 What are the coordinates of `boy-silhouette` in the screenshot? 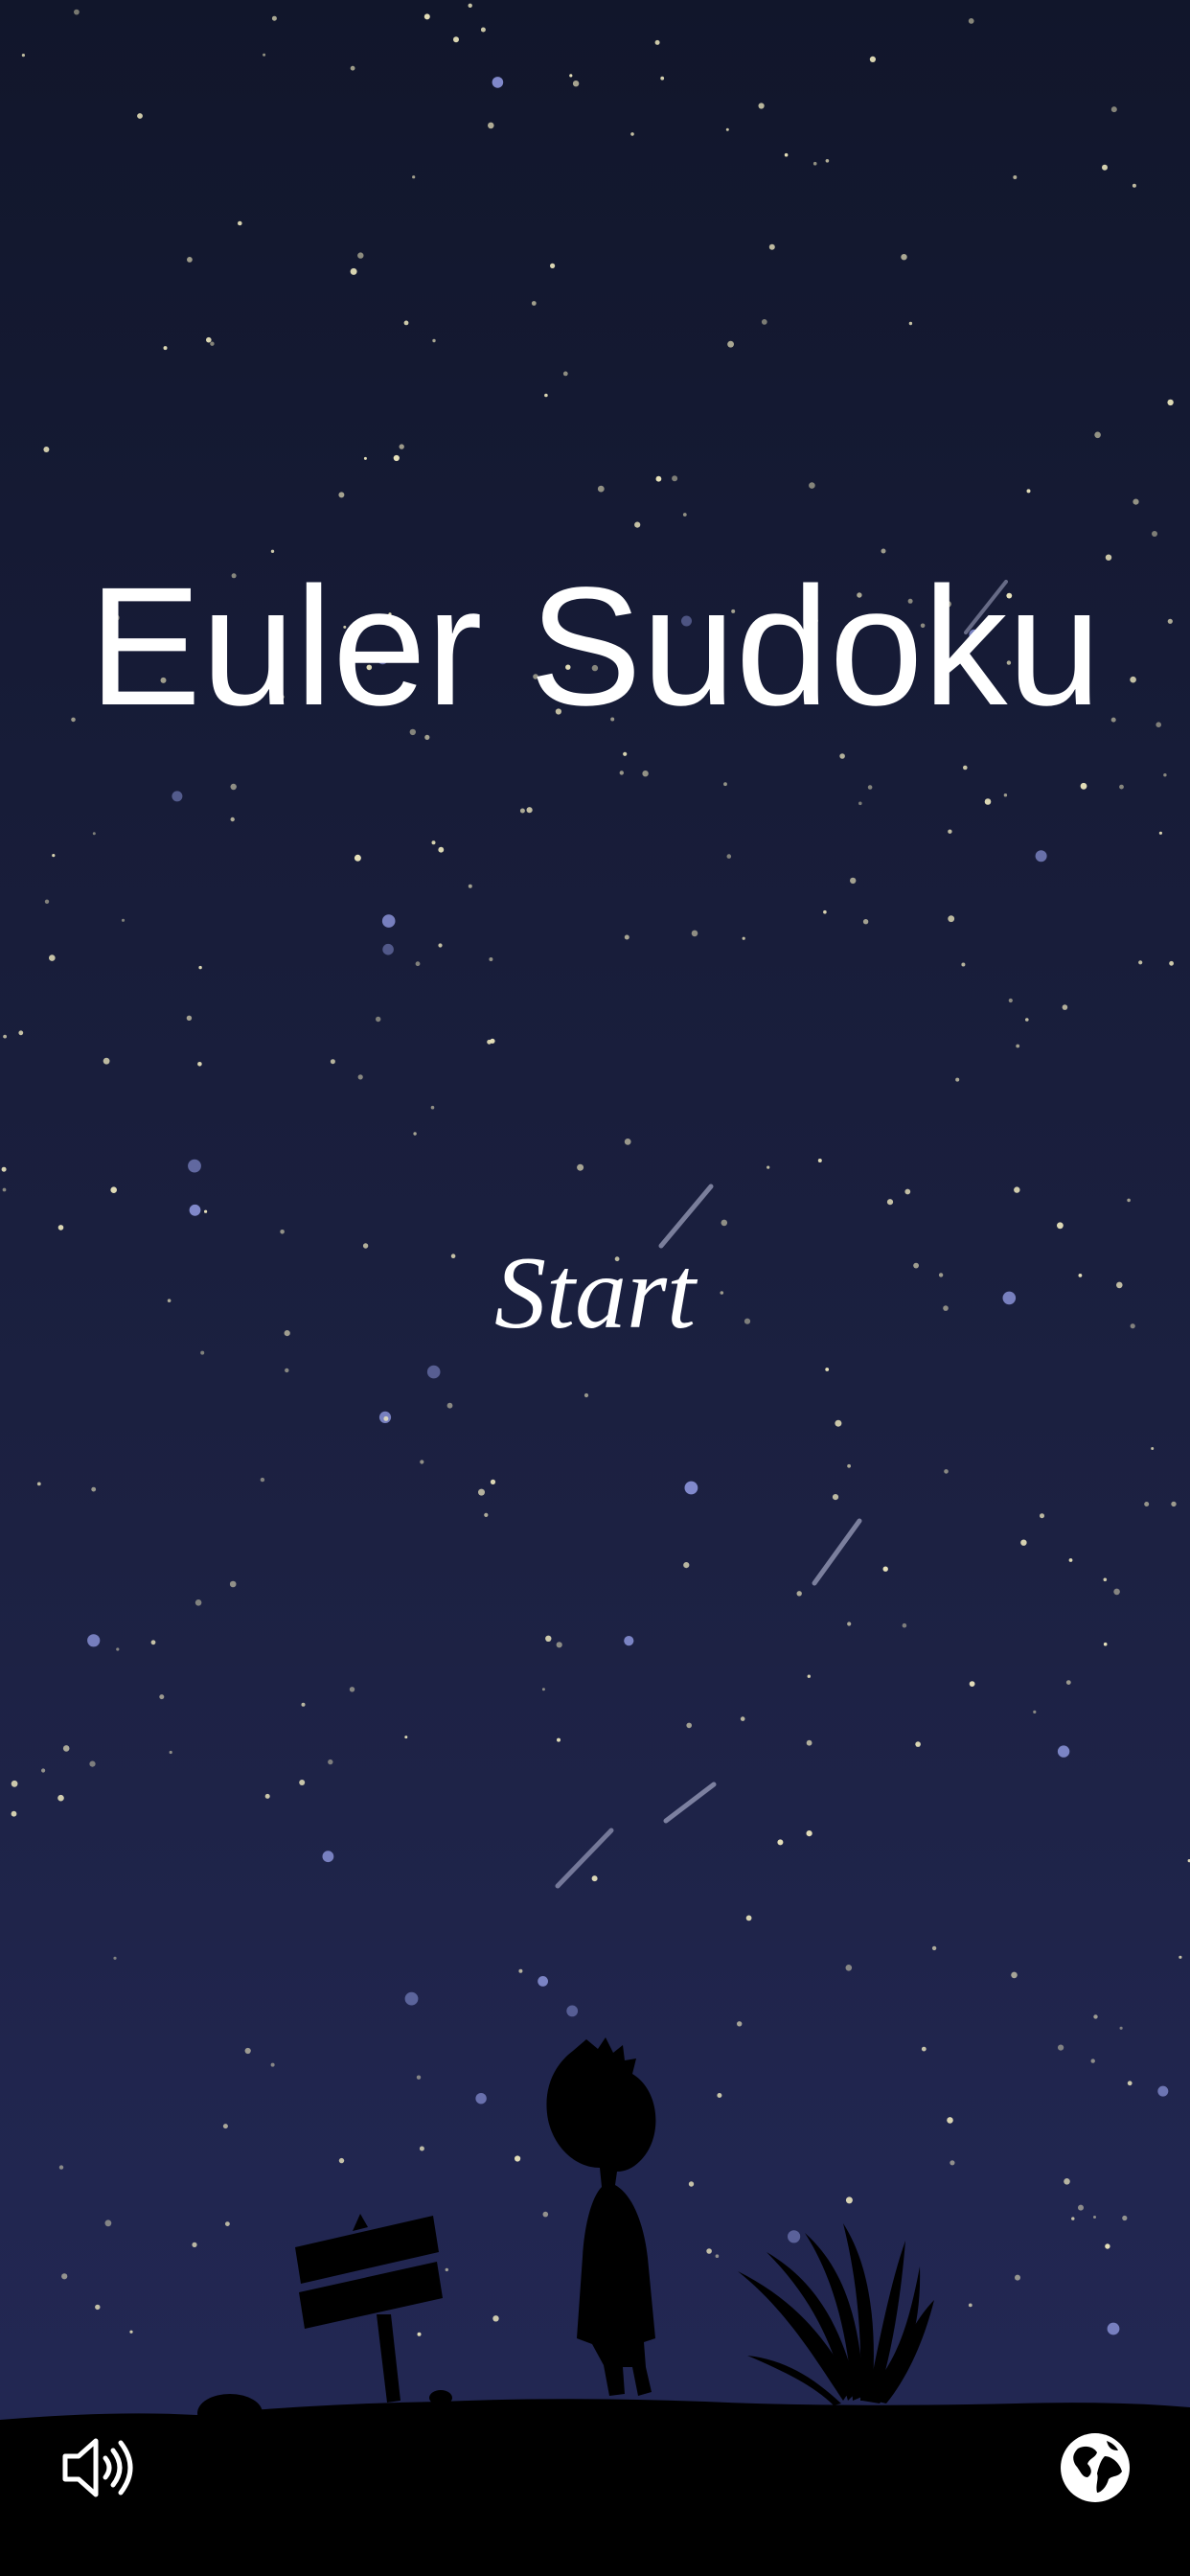 It's located at (601, 2216).